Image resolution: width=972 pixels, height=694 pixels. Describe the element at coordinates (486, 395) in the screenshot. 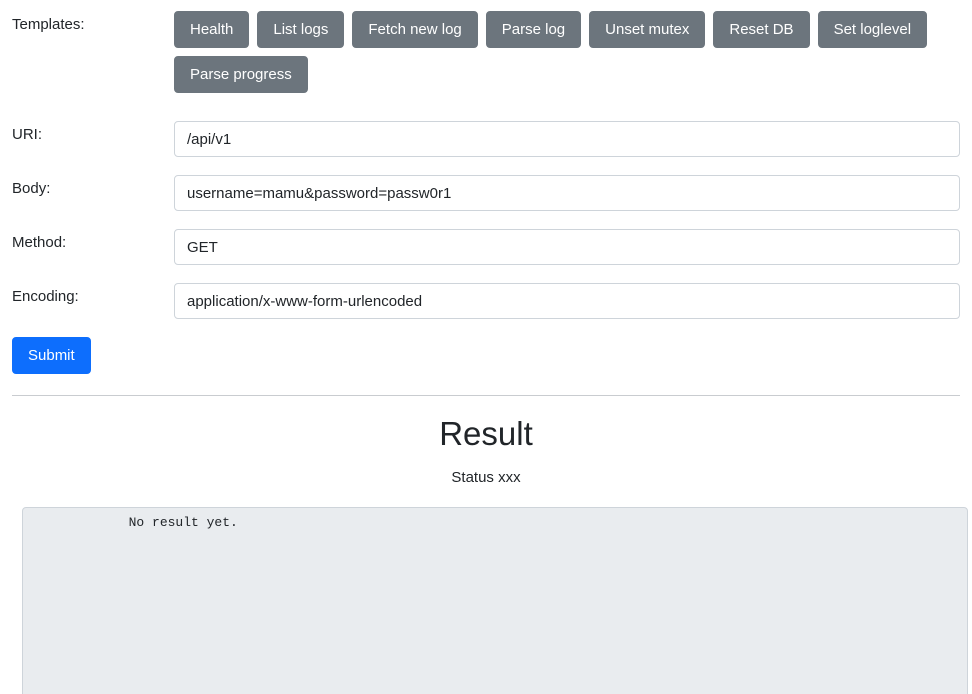

I see `section-divider` at that location.